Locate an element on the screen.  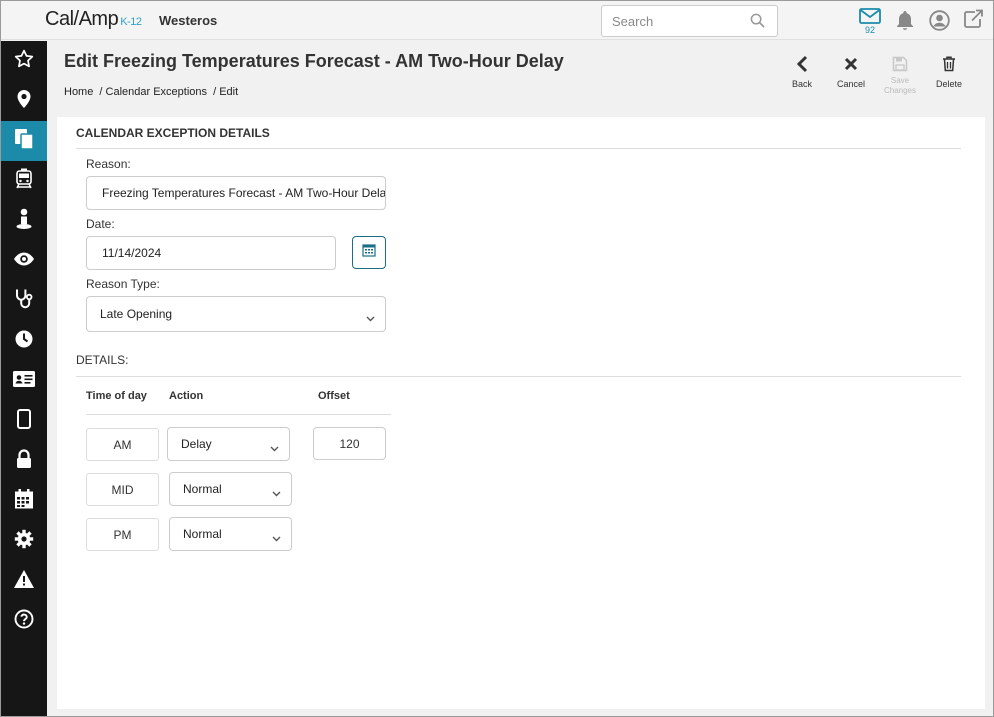
sidebar-item-health is located at coordinates (24, 301).